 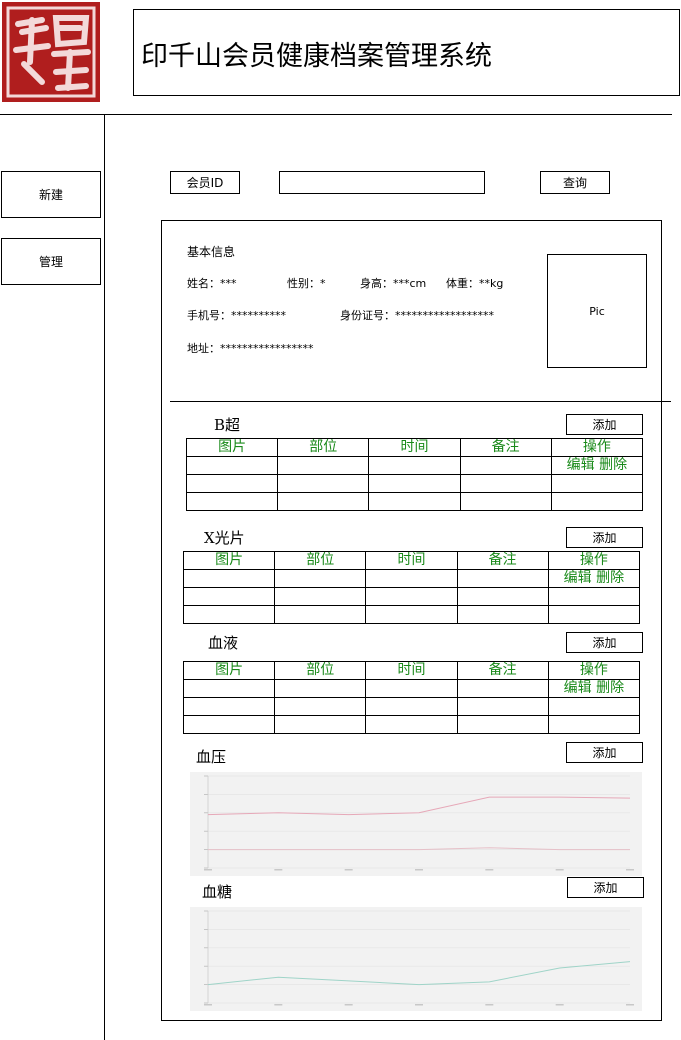 I want to click on xray-table: 图片 部位 时间 备注 操作 编辑 删除, so click(x=411, y=587).